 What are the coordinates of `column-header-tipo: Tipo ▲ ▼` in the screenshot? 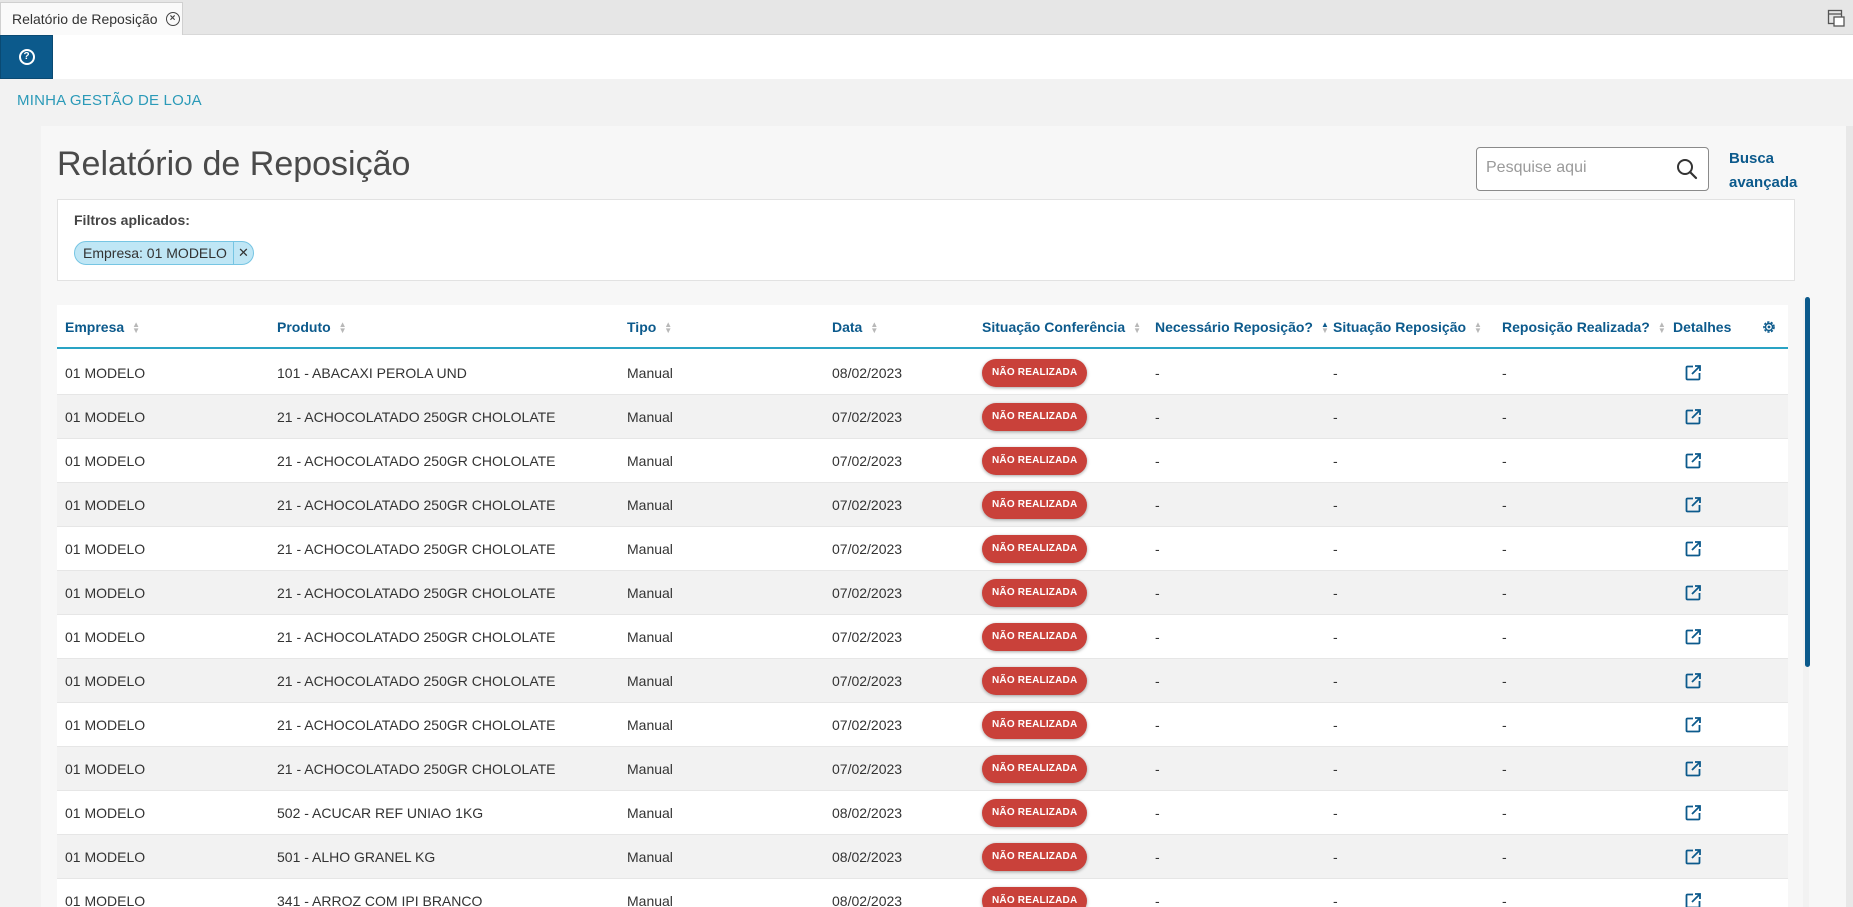 It's located at (649, 327).